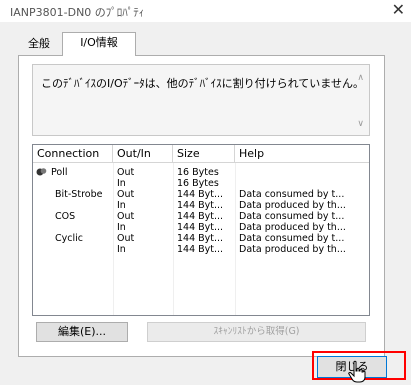  What do you see at coordinates (302, 154) in the screenshot?
I see `column-header-help: Help` at bounding box center [302, 154].